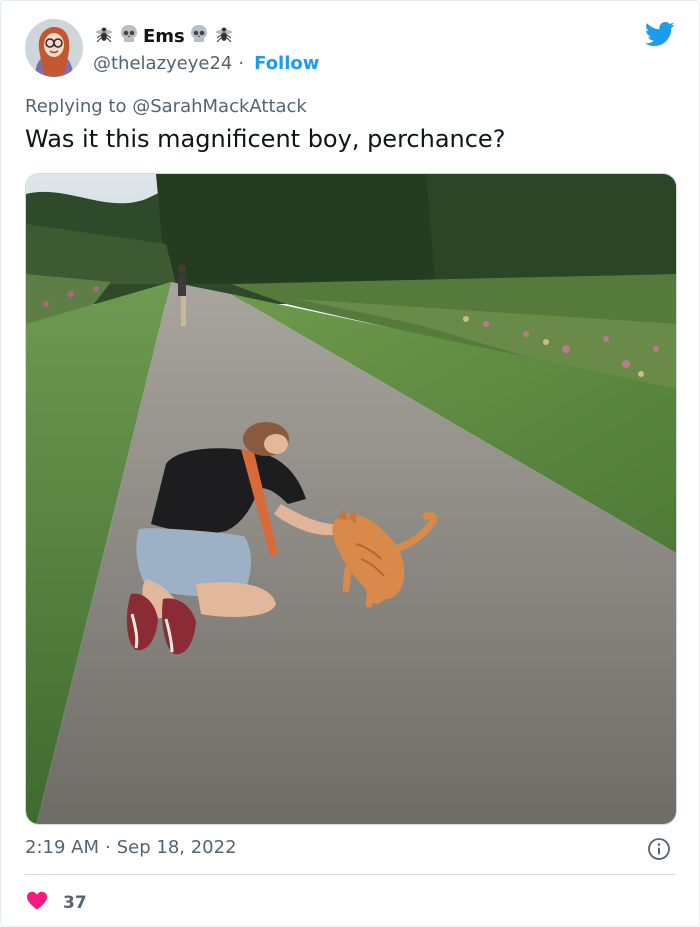 This screenshot has width=700, height=927. I want to click on tweet-timestamp: 2:19 AM · Sep 18, 2022, so click(131, 847).